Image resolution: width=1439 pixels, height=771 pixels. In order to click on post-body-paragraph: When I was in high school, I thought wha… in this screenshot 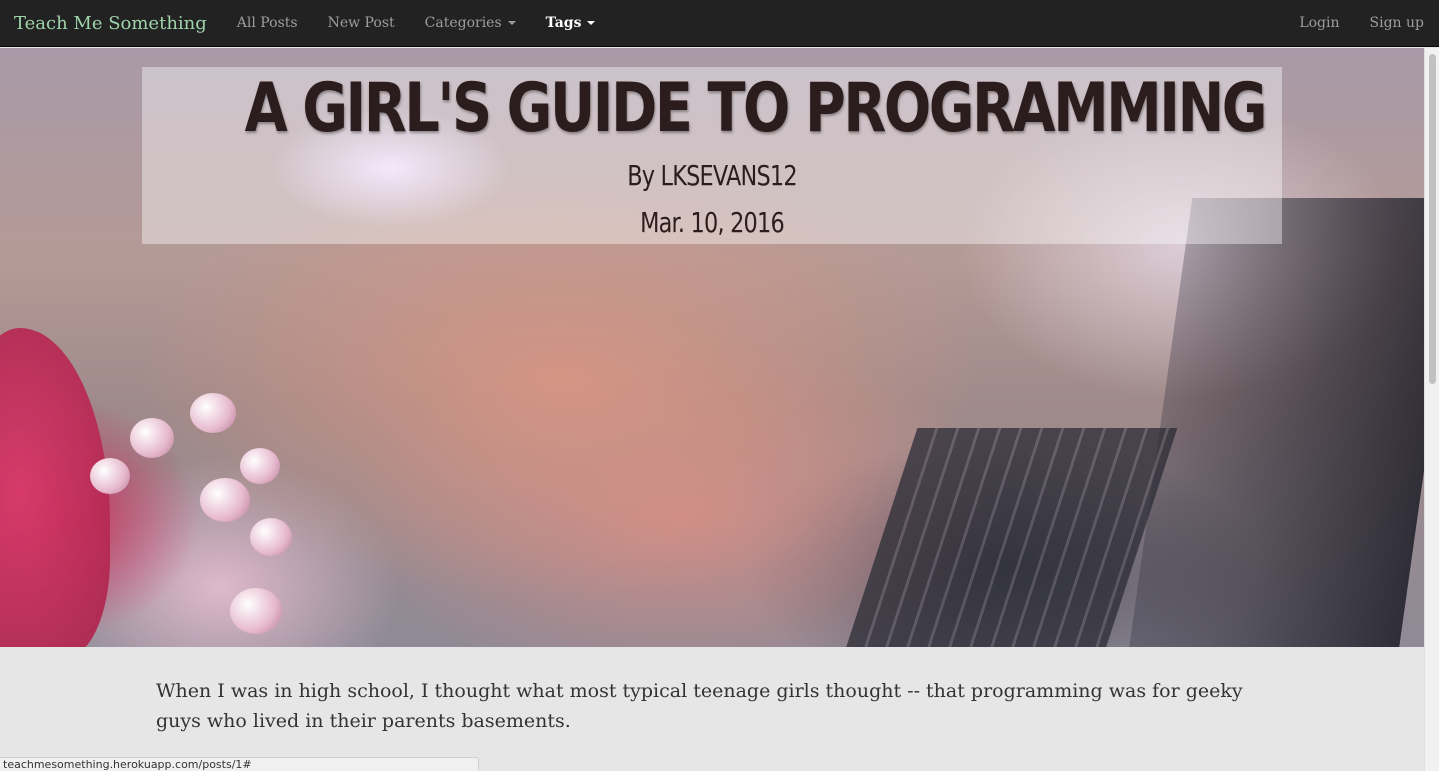, I will do `click(699, 706)`.